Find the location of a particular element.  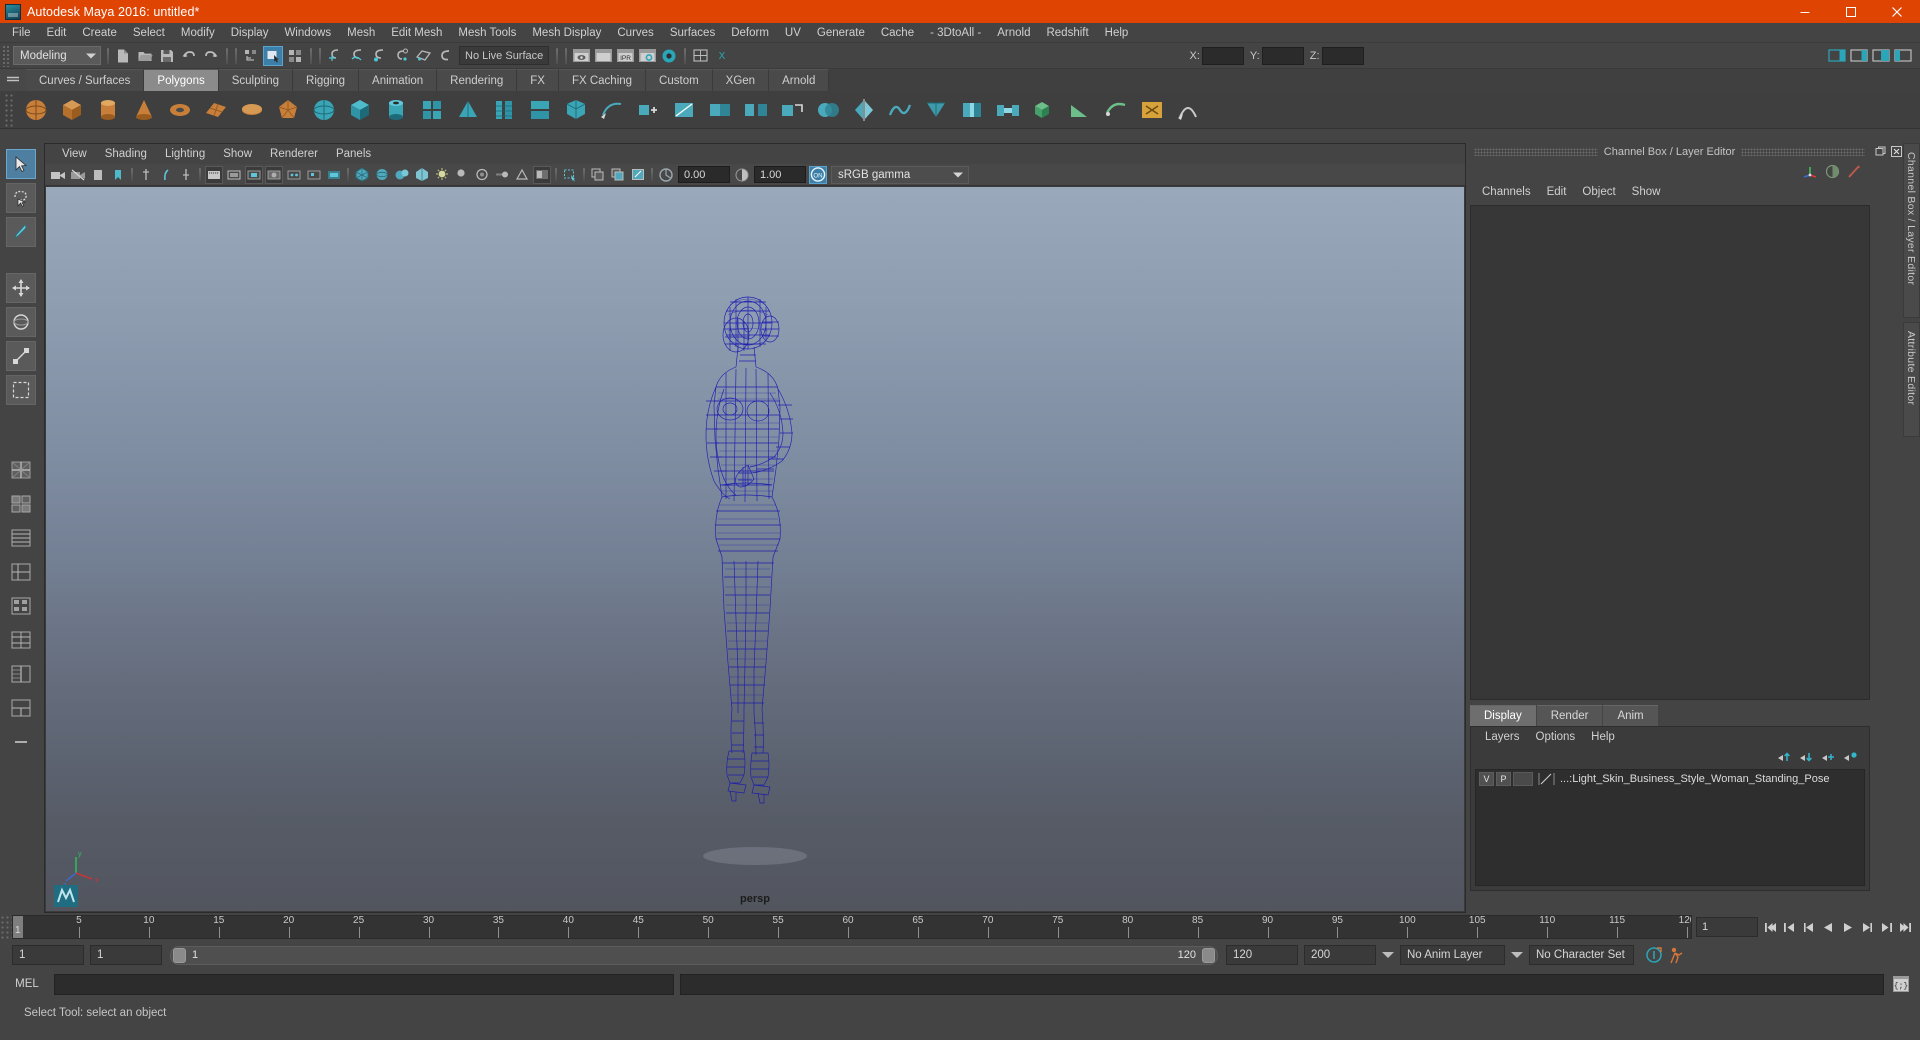

move-layer-down-icon is located at coordinates (1806, 757).